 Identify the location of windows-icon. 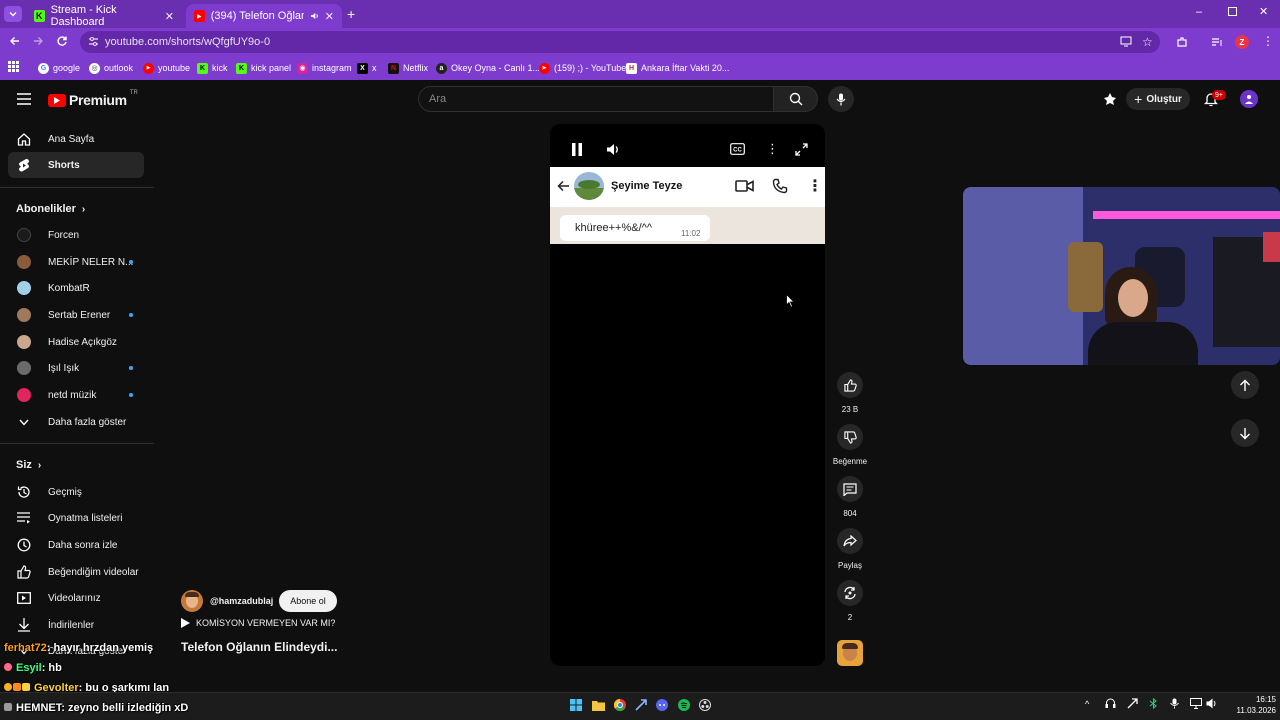
(576, 705).